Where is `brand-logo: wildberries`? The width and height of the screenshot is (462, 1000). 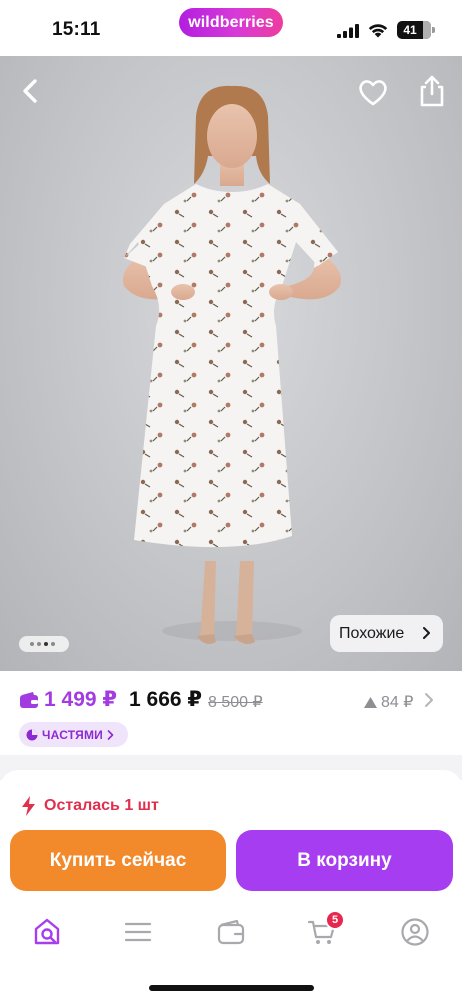 brand-logo: wildberries is located at coordinates (231, 22).